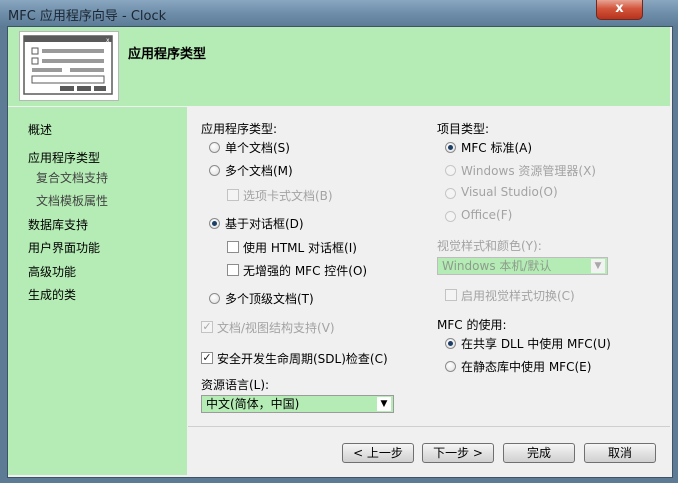  I want to click on resource-lang-label: 资源语言(L):, so click(235, 385).